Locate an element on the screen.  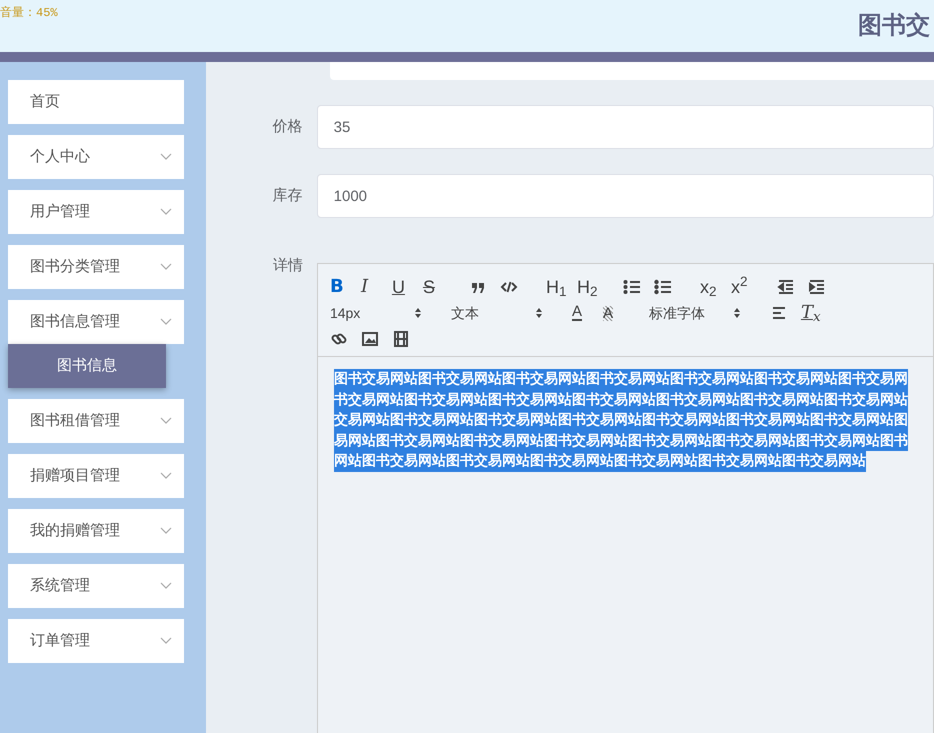
menu-item: 图书分类管理 is located at coordinates (96, 267).